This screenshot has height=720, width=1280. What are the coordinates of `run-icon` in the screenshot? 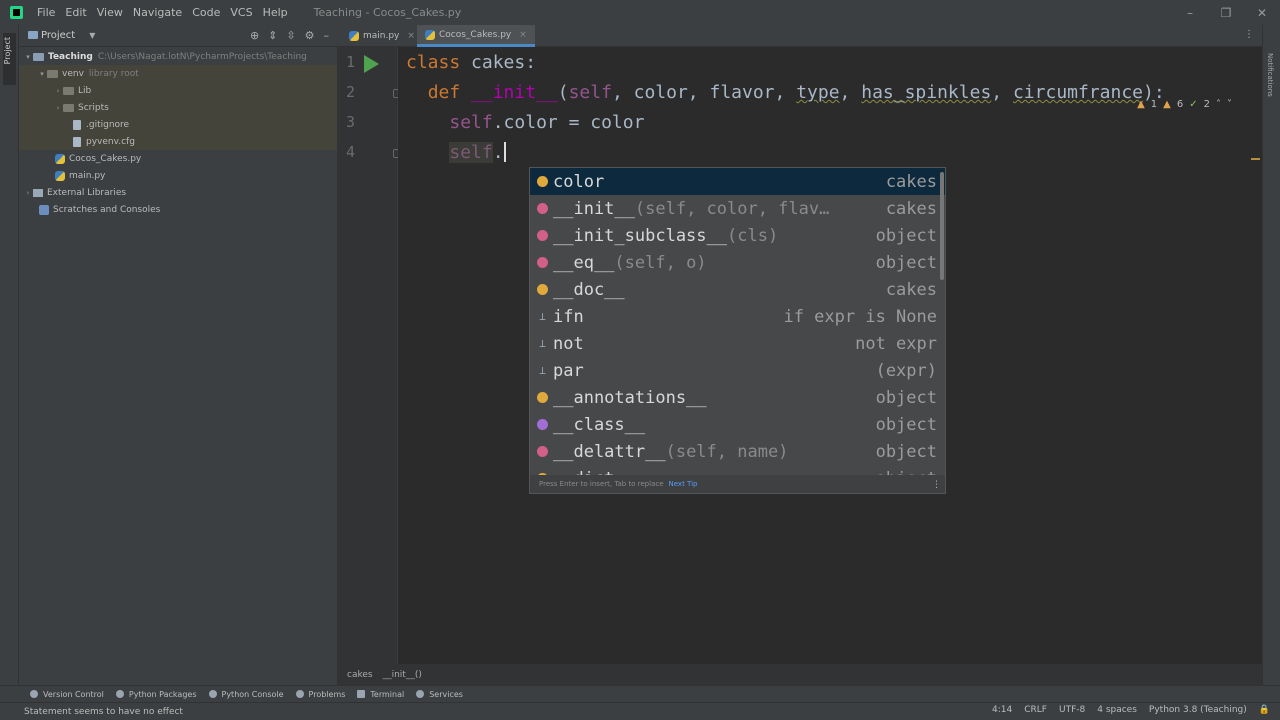 It's located at (371, 64).